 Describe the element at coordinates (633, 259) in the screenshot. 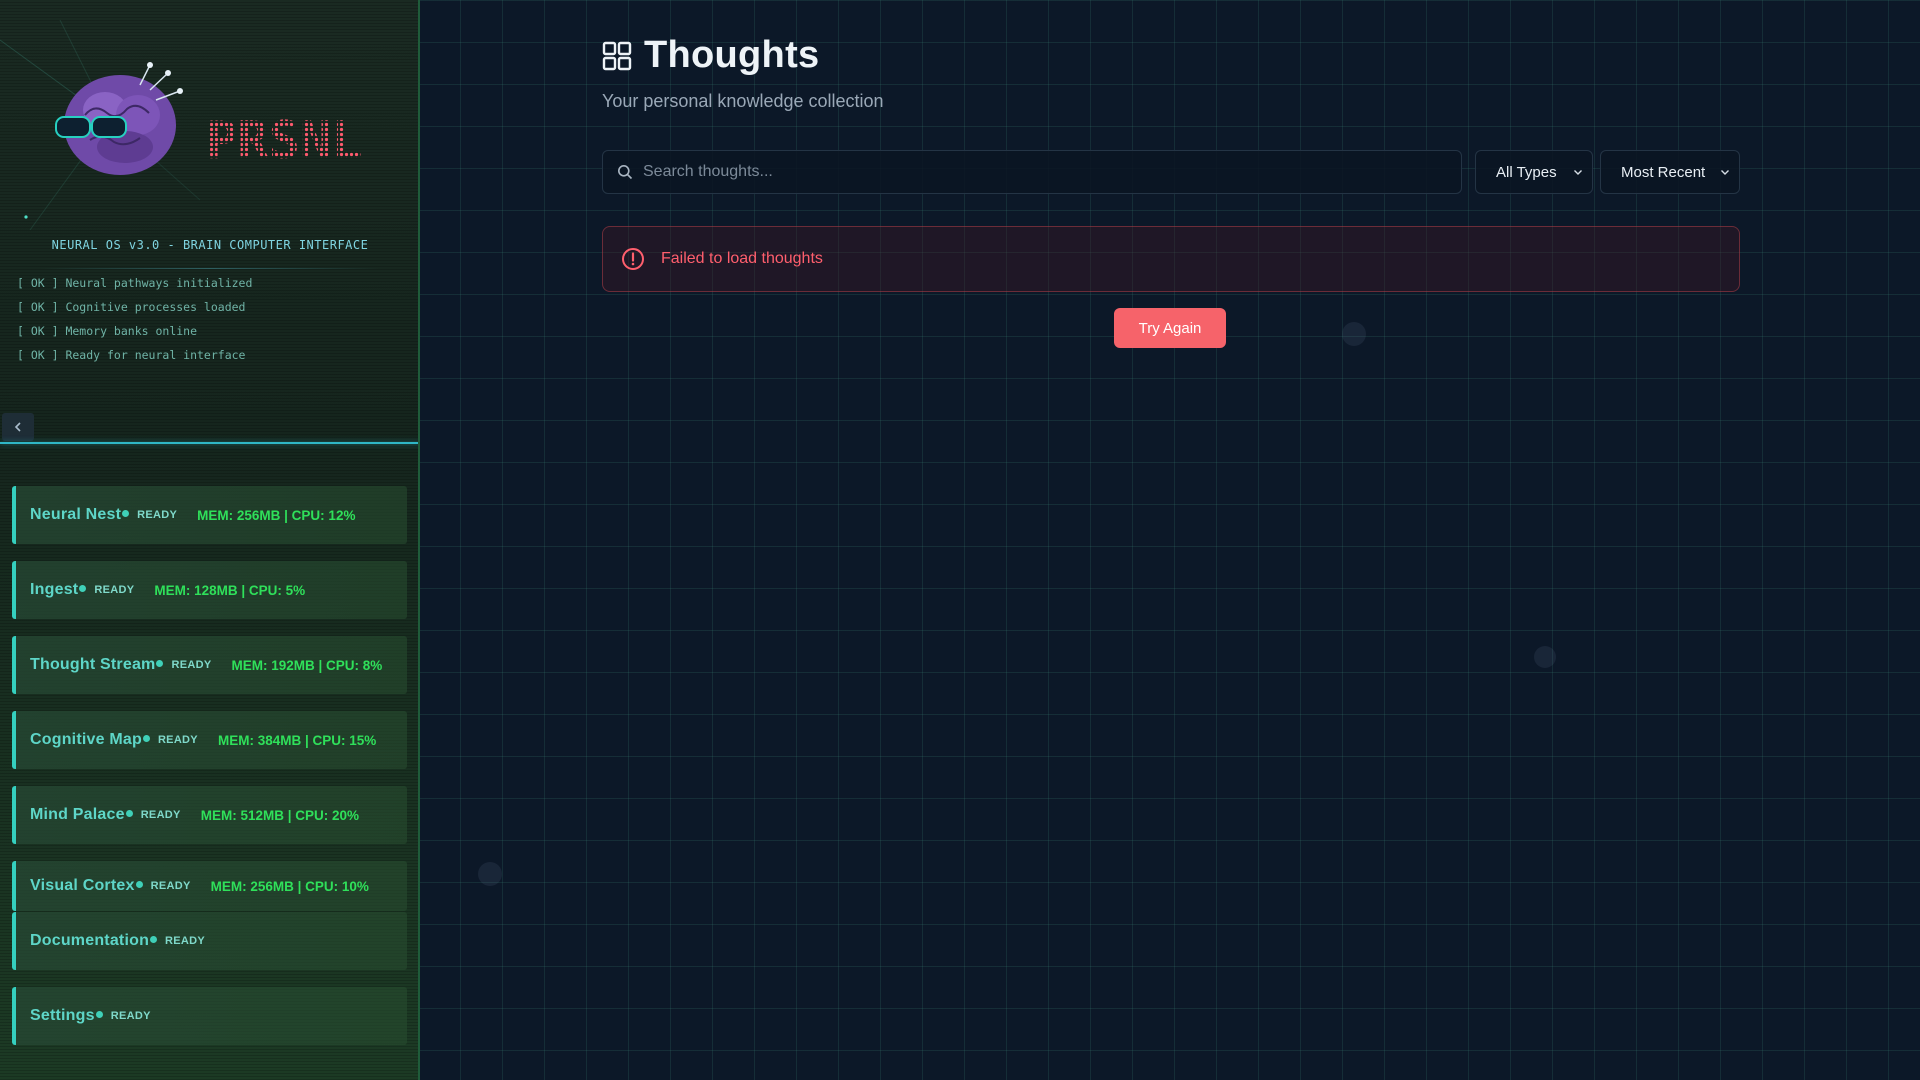

I see `alert-circle-icon` at that location.